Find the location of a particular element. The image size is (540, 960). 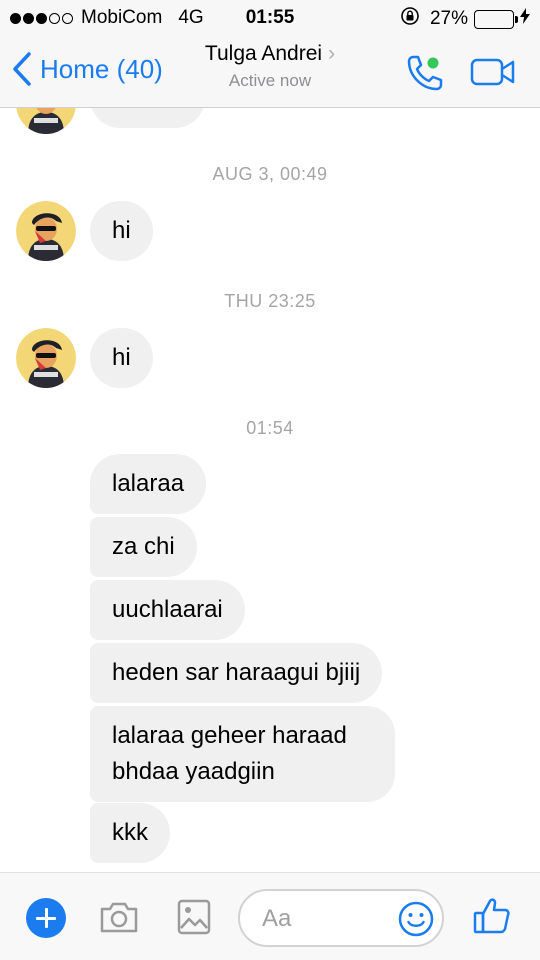

message-input is located at coordinates (327, 919).